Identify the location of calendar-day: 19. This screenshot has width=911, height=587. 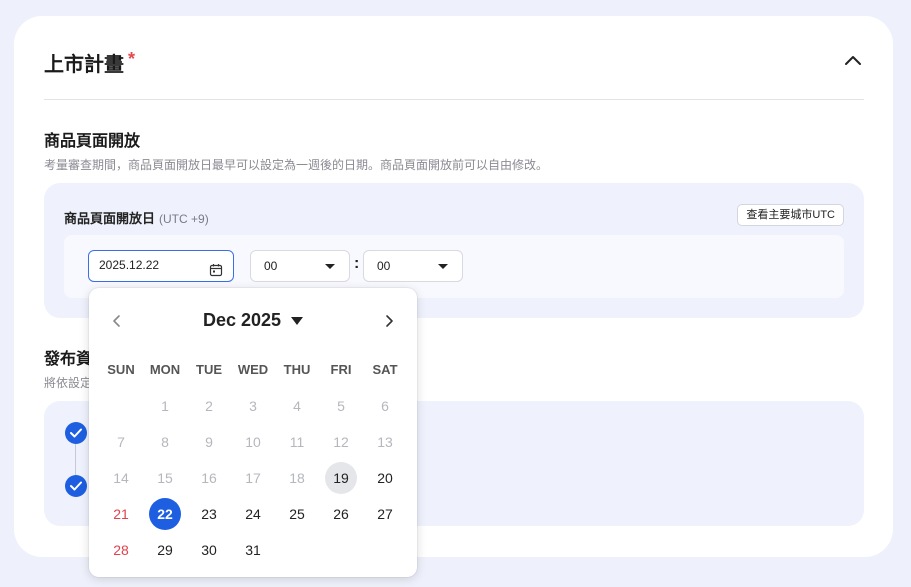
(341, 478).